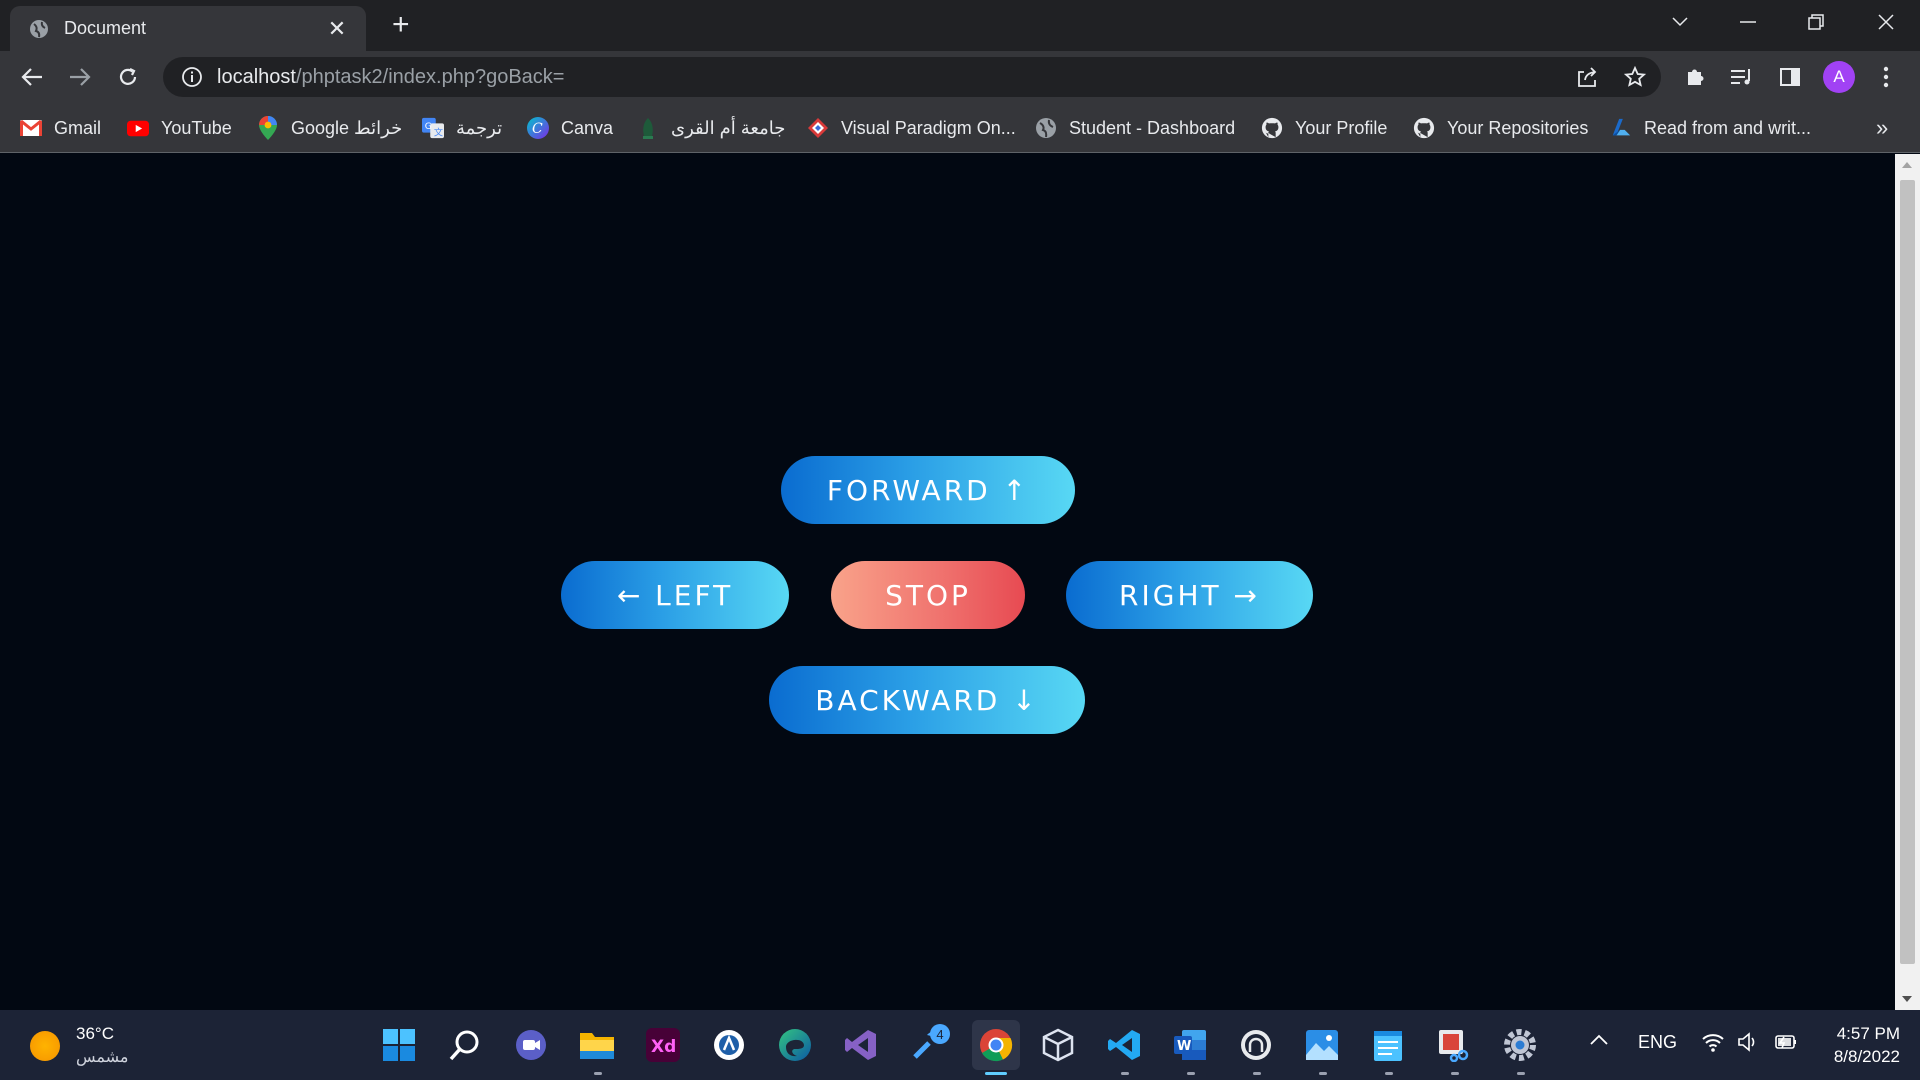  I want to click on adobe-xd-icon: Xd, so click(663, 1045).